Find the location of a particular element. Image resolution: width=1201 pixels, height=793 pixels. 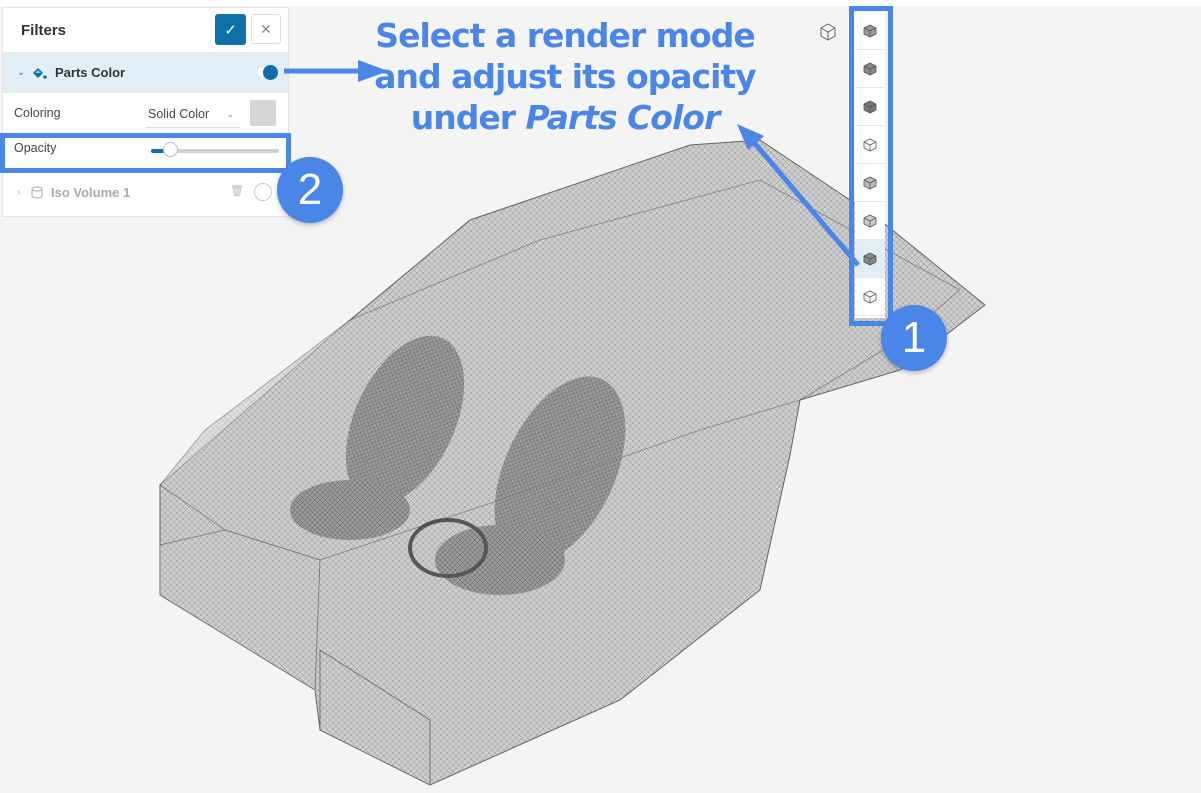

annotation-line-1: Select a render mode is located at coordinates (565, 35).